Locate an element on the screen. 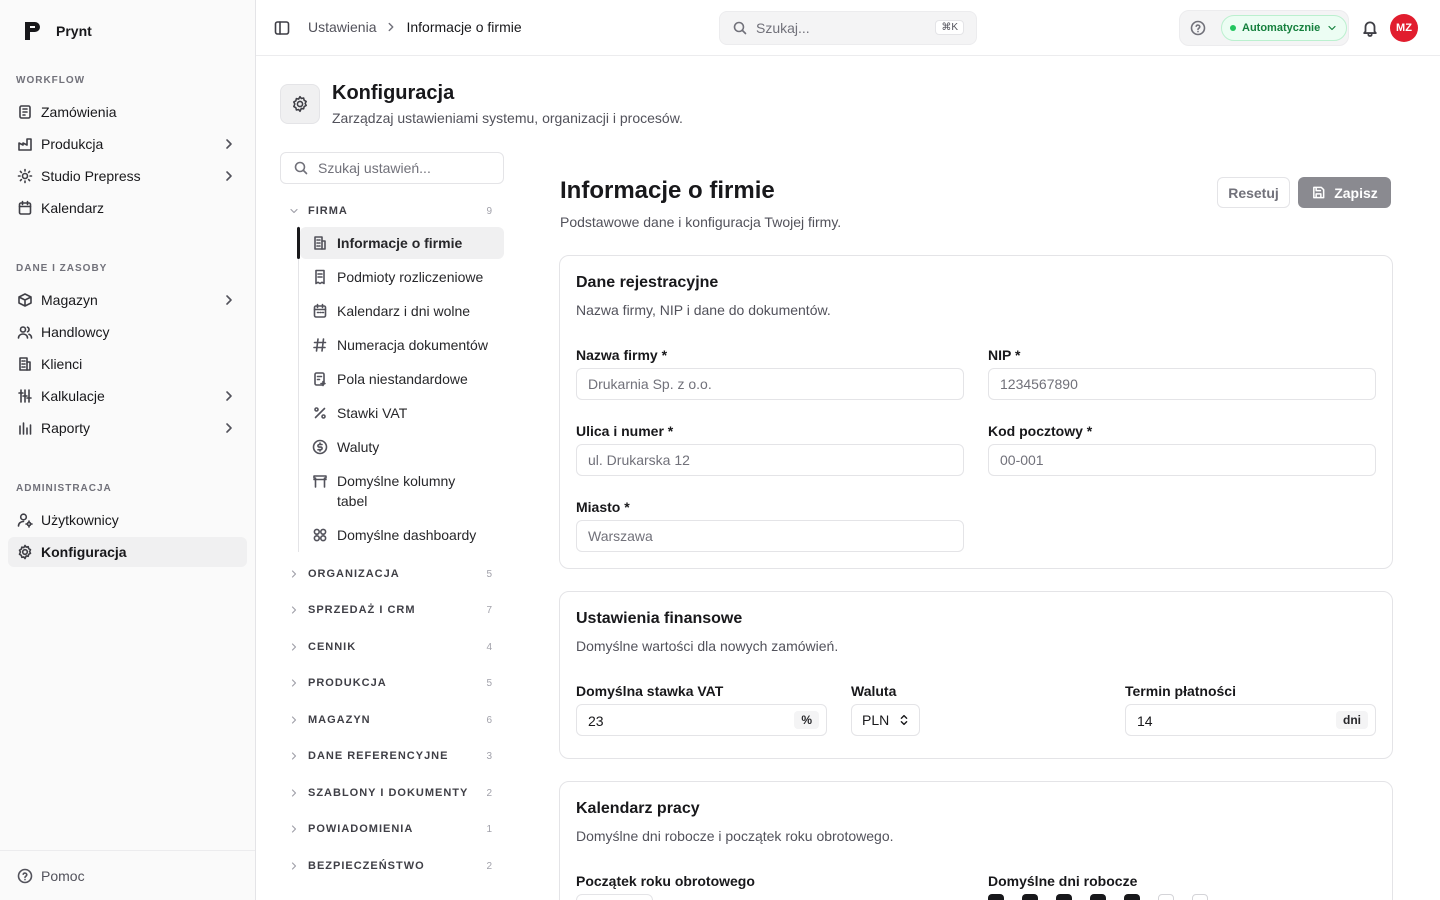 This screenshot has height=900, width=1440. bell-icon is located at coordinates (1370, 28).